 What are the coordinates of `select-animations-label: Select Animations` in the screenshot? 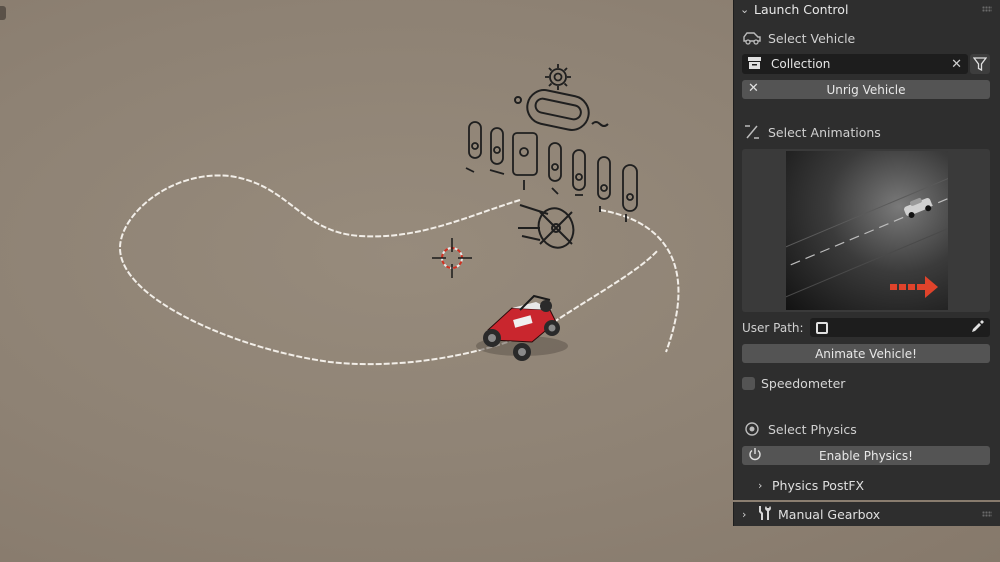 It's located at (824, 132).